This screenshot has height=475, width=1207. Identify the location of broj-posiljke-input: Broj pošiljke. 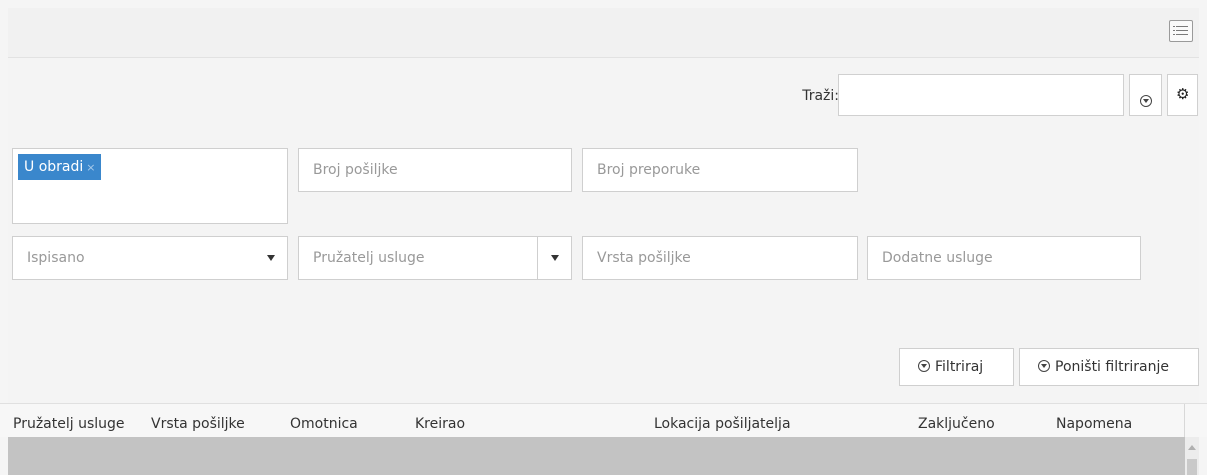
(435, 170).